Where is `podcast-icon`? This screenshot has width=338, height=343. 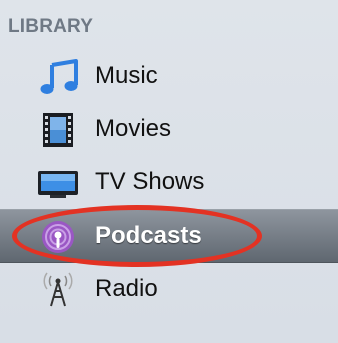
podcast-icon is located at coordinates (58, 237).